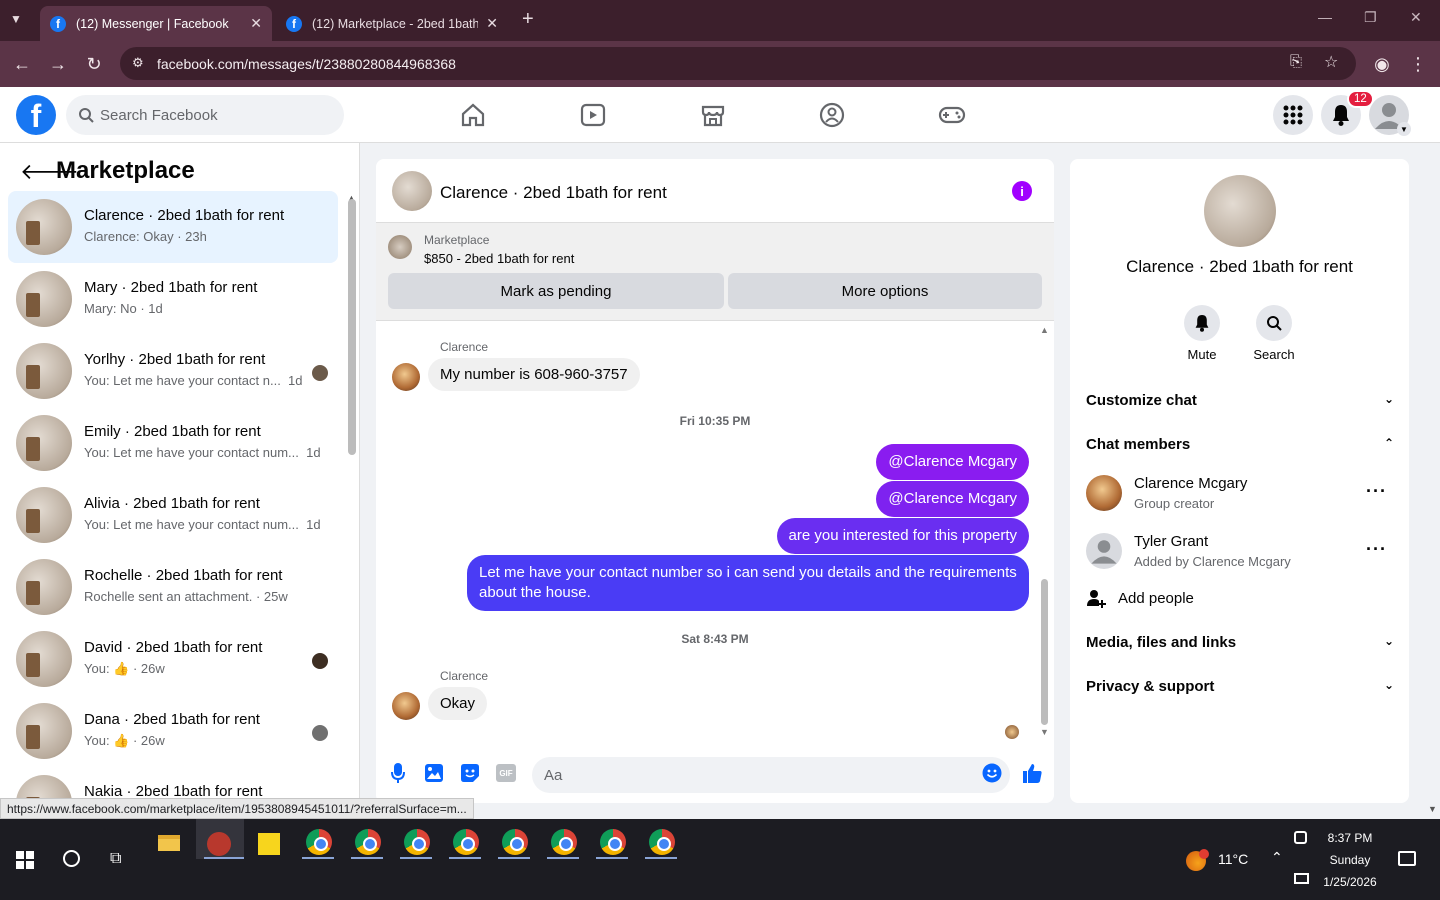 The width and height of the screenshot is (1440, 900). I want to click on chat-members-section: Chat members ⌃, so click(1240, 444).